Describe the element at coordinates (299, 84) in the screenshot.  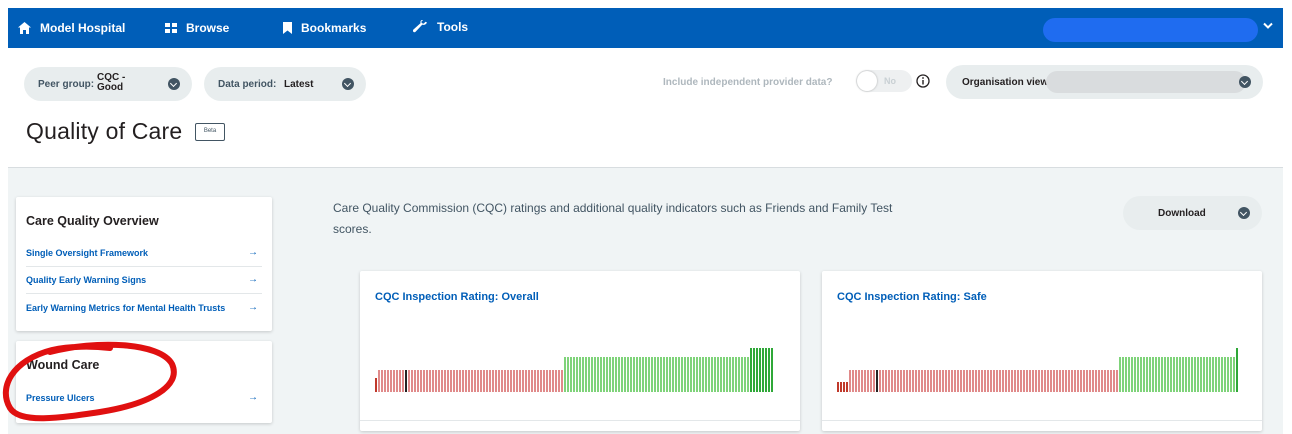
I see `data-period-value: Latest` at that location.